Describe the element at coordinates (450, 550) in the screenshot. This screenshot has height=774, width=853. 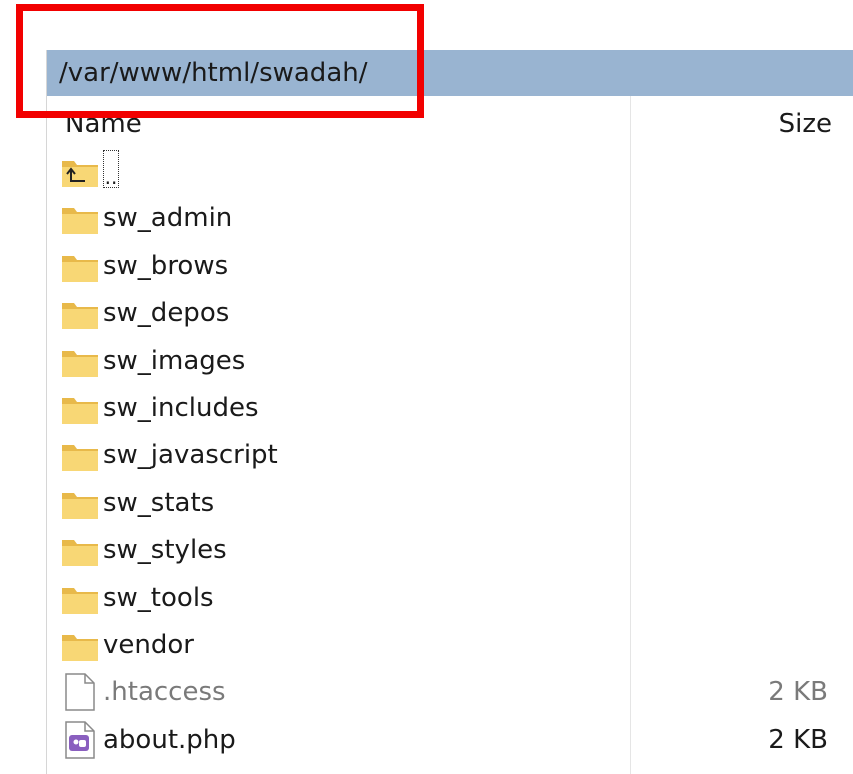
I see `list-item-folder: sw_styles` at that location.